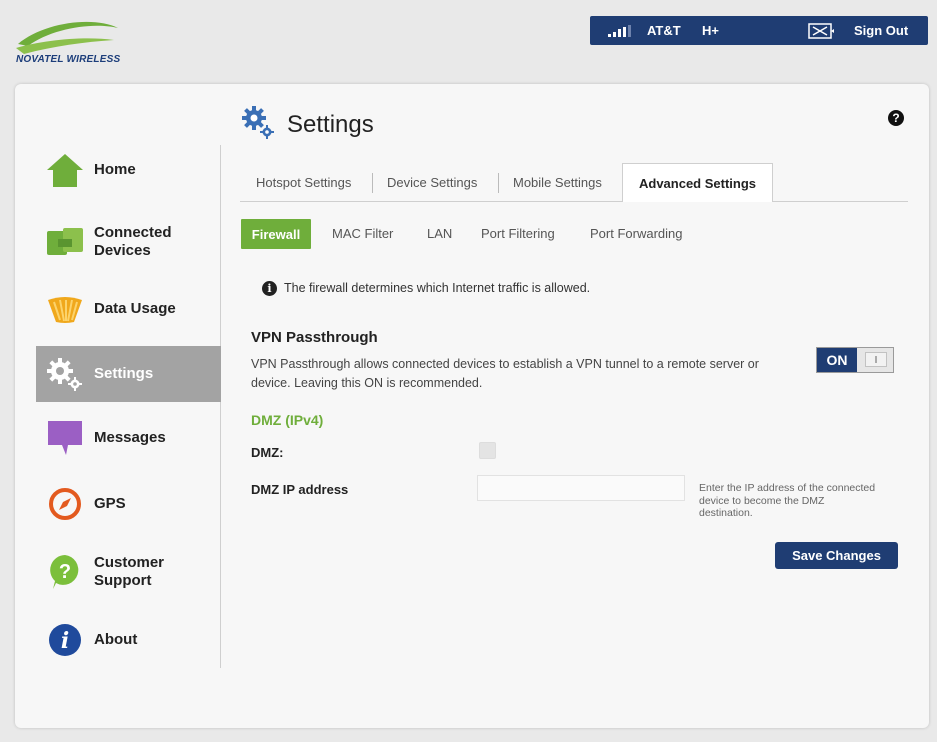 The image size is (937, 742). I want to click on logo-swoosh-icon, so click(67, 37).